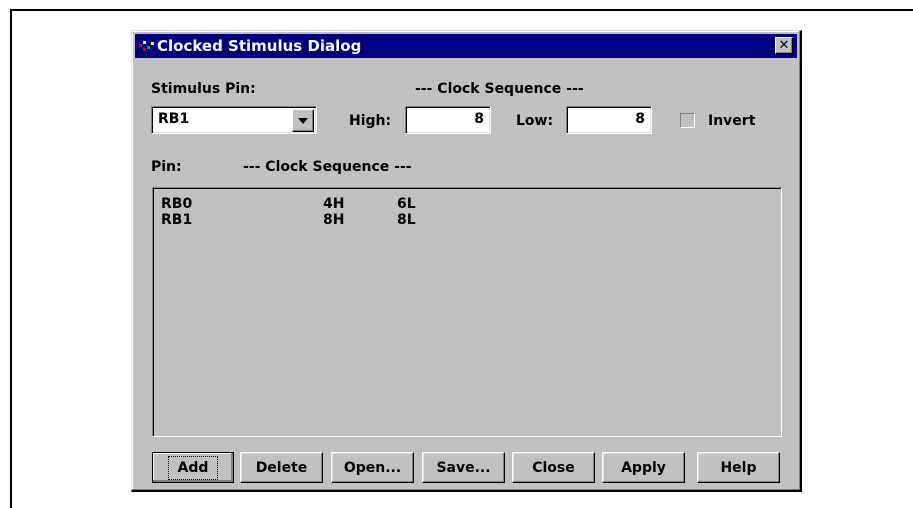 The width and height of the screenshot is (913, 508). Describe the element at coordinates (11, 258) in the screenshot. I see `document-frame-left` at that location.